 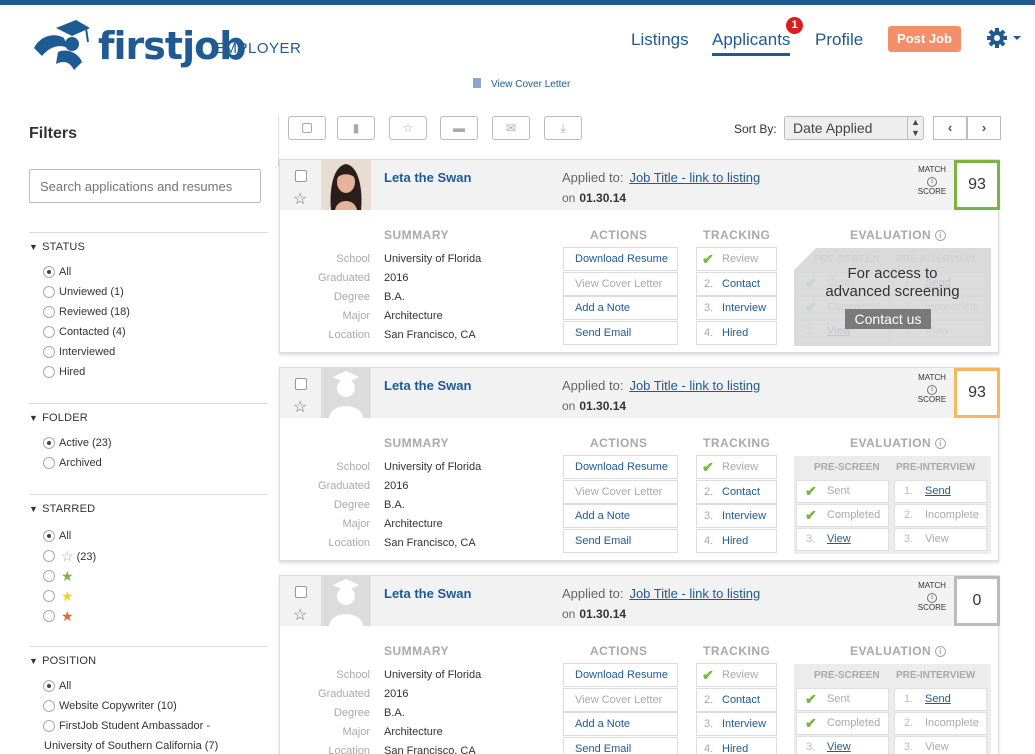 What do you see at coordinates (936, 675) in the screenshot?
I see `pre-interview-heading: PRE-INTERVIEW` at bounding box center [936, 675].